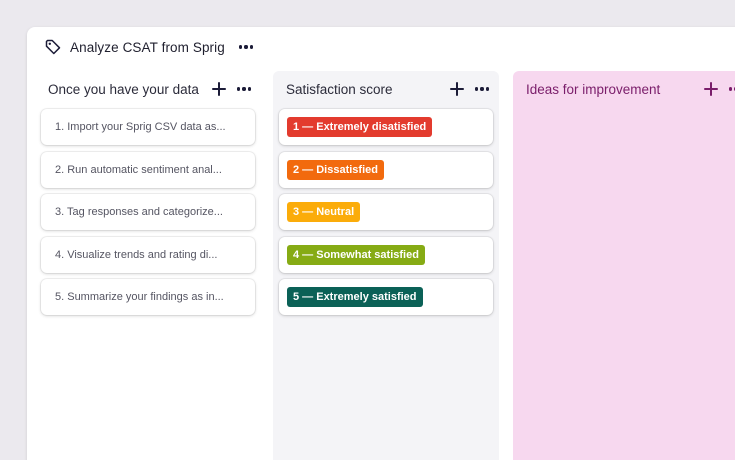 This screenshot has width=735, height=460. Describe the element at coordinates (593, 89) in the screenshot. I see `column-title: Ideas for improvement` at that location.